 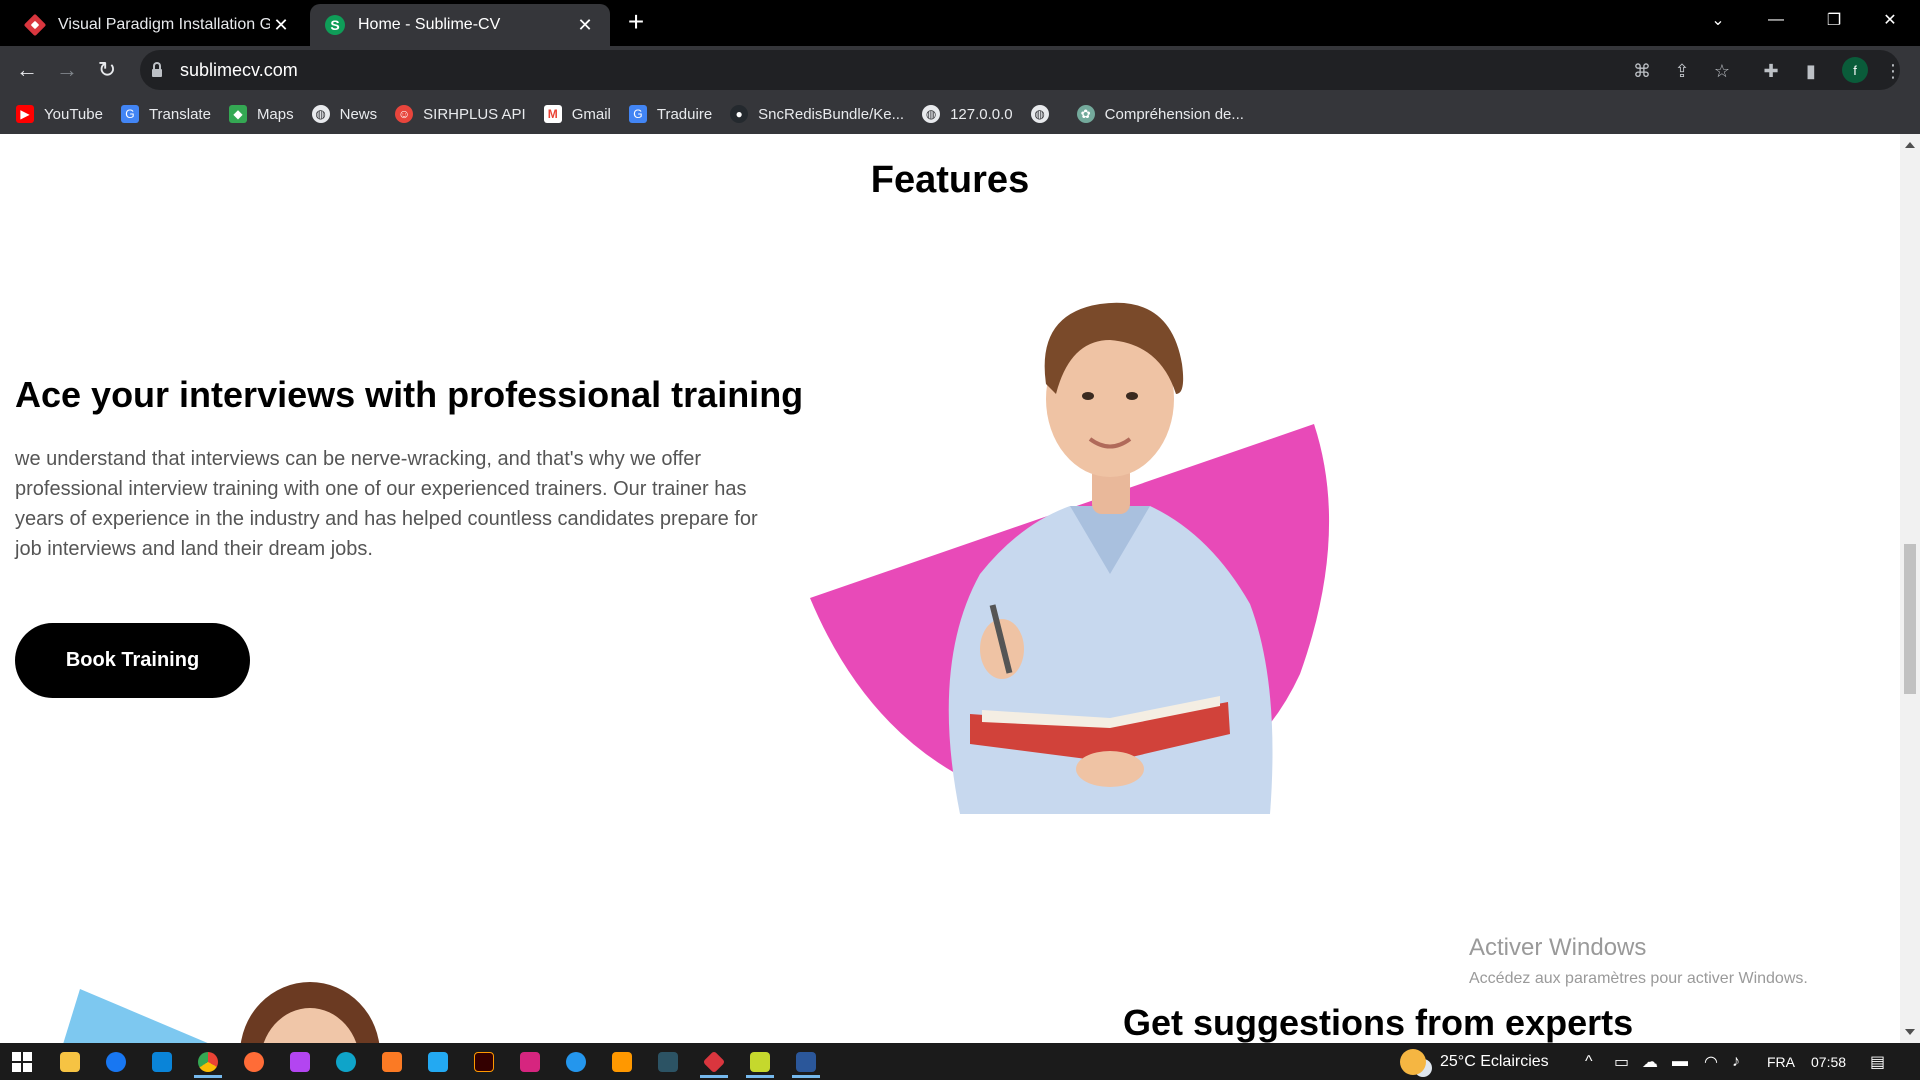 What do you see at coordinates (1718, 20) in the screenshot?
I see `tab-search-icon: ⌄` at bounding box center [1718, 20].